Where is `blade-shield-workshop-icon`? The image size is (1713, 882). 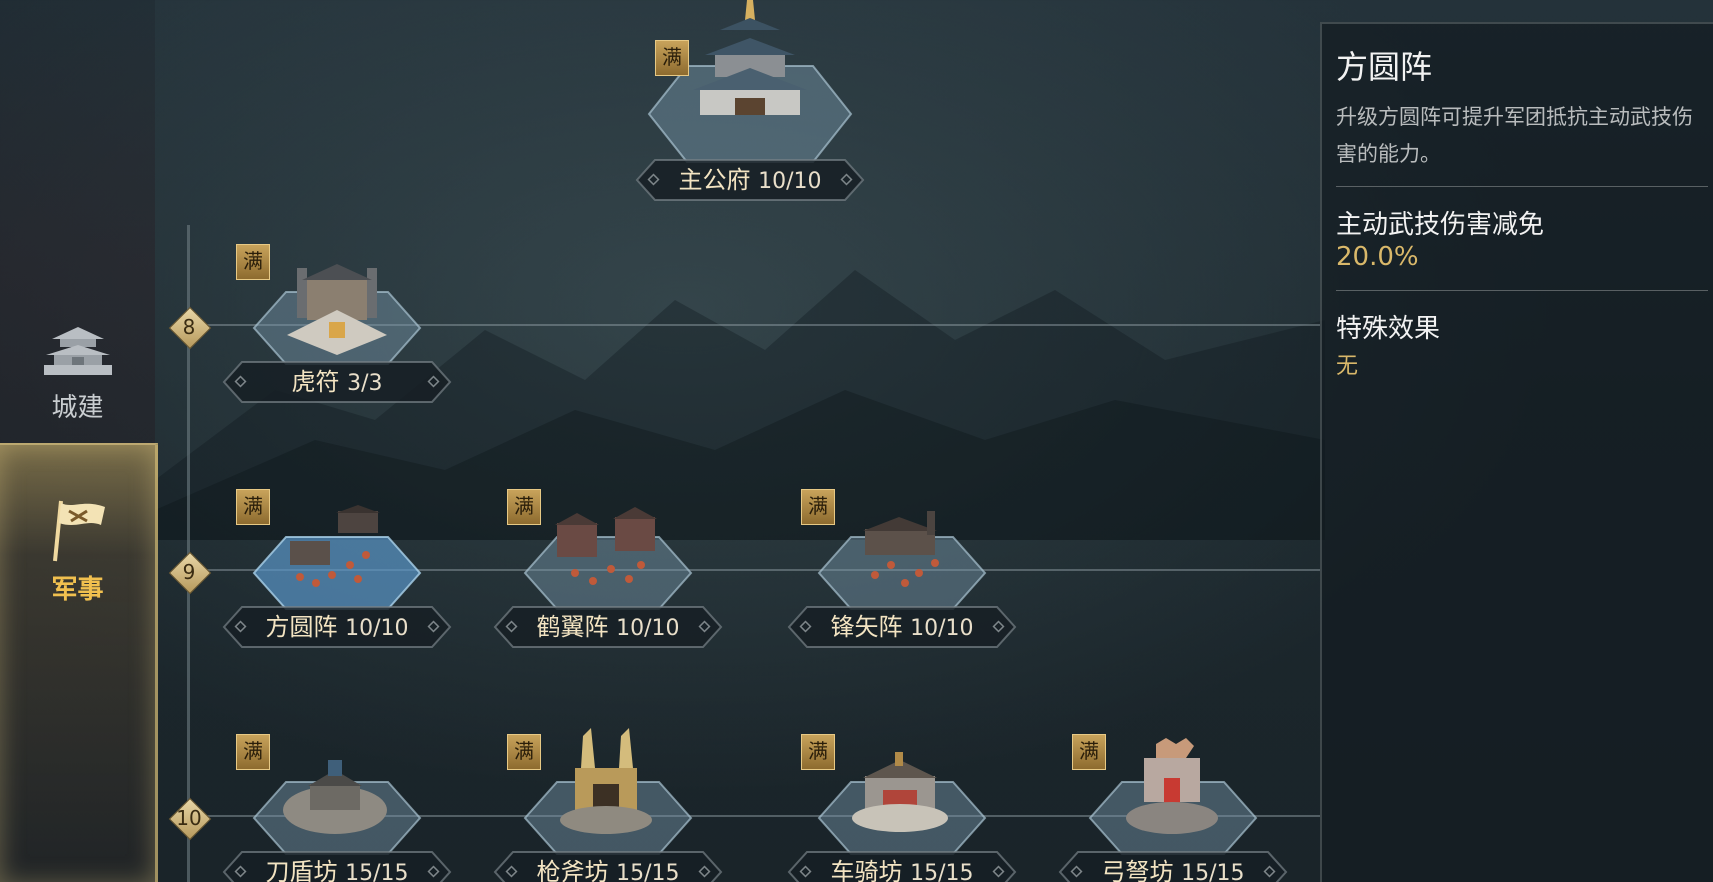 blade-shield-workshop-icon is located at coordinates (335, 797).